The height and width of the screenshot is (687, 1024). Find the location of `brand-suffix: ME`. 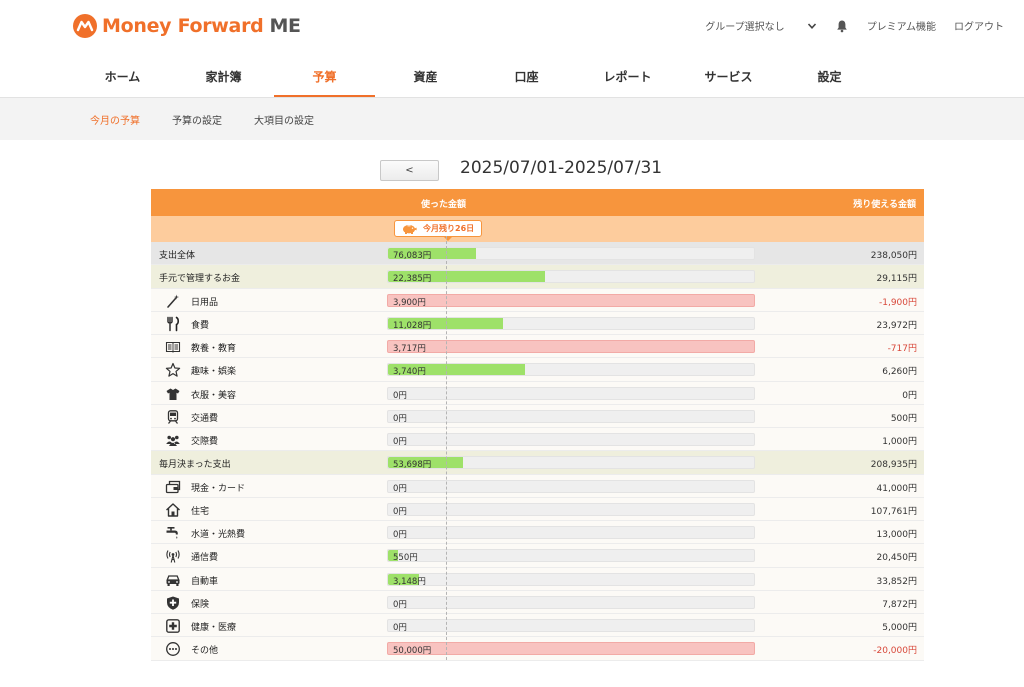

brand-suffix: ME is located at coordinates (285, 26).